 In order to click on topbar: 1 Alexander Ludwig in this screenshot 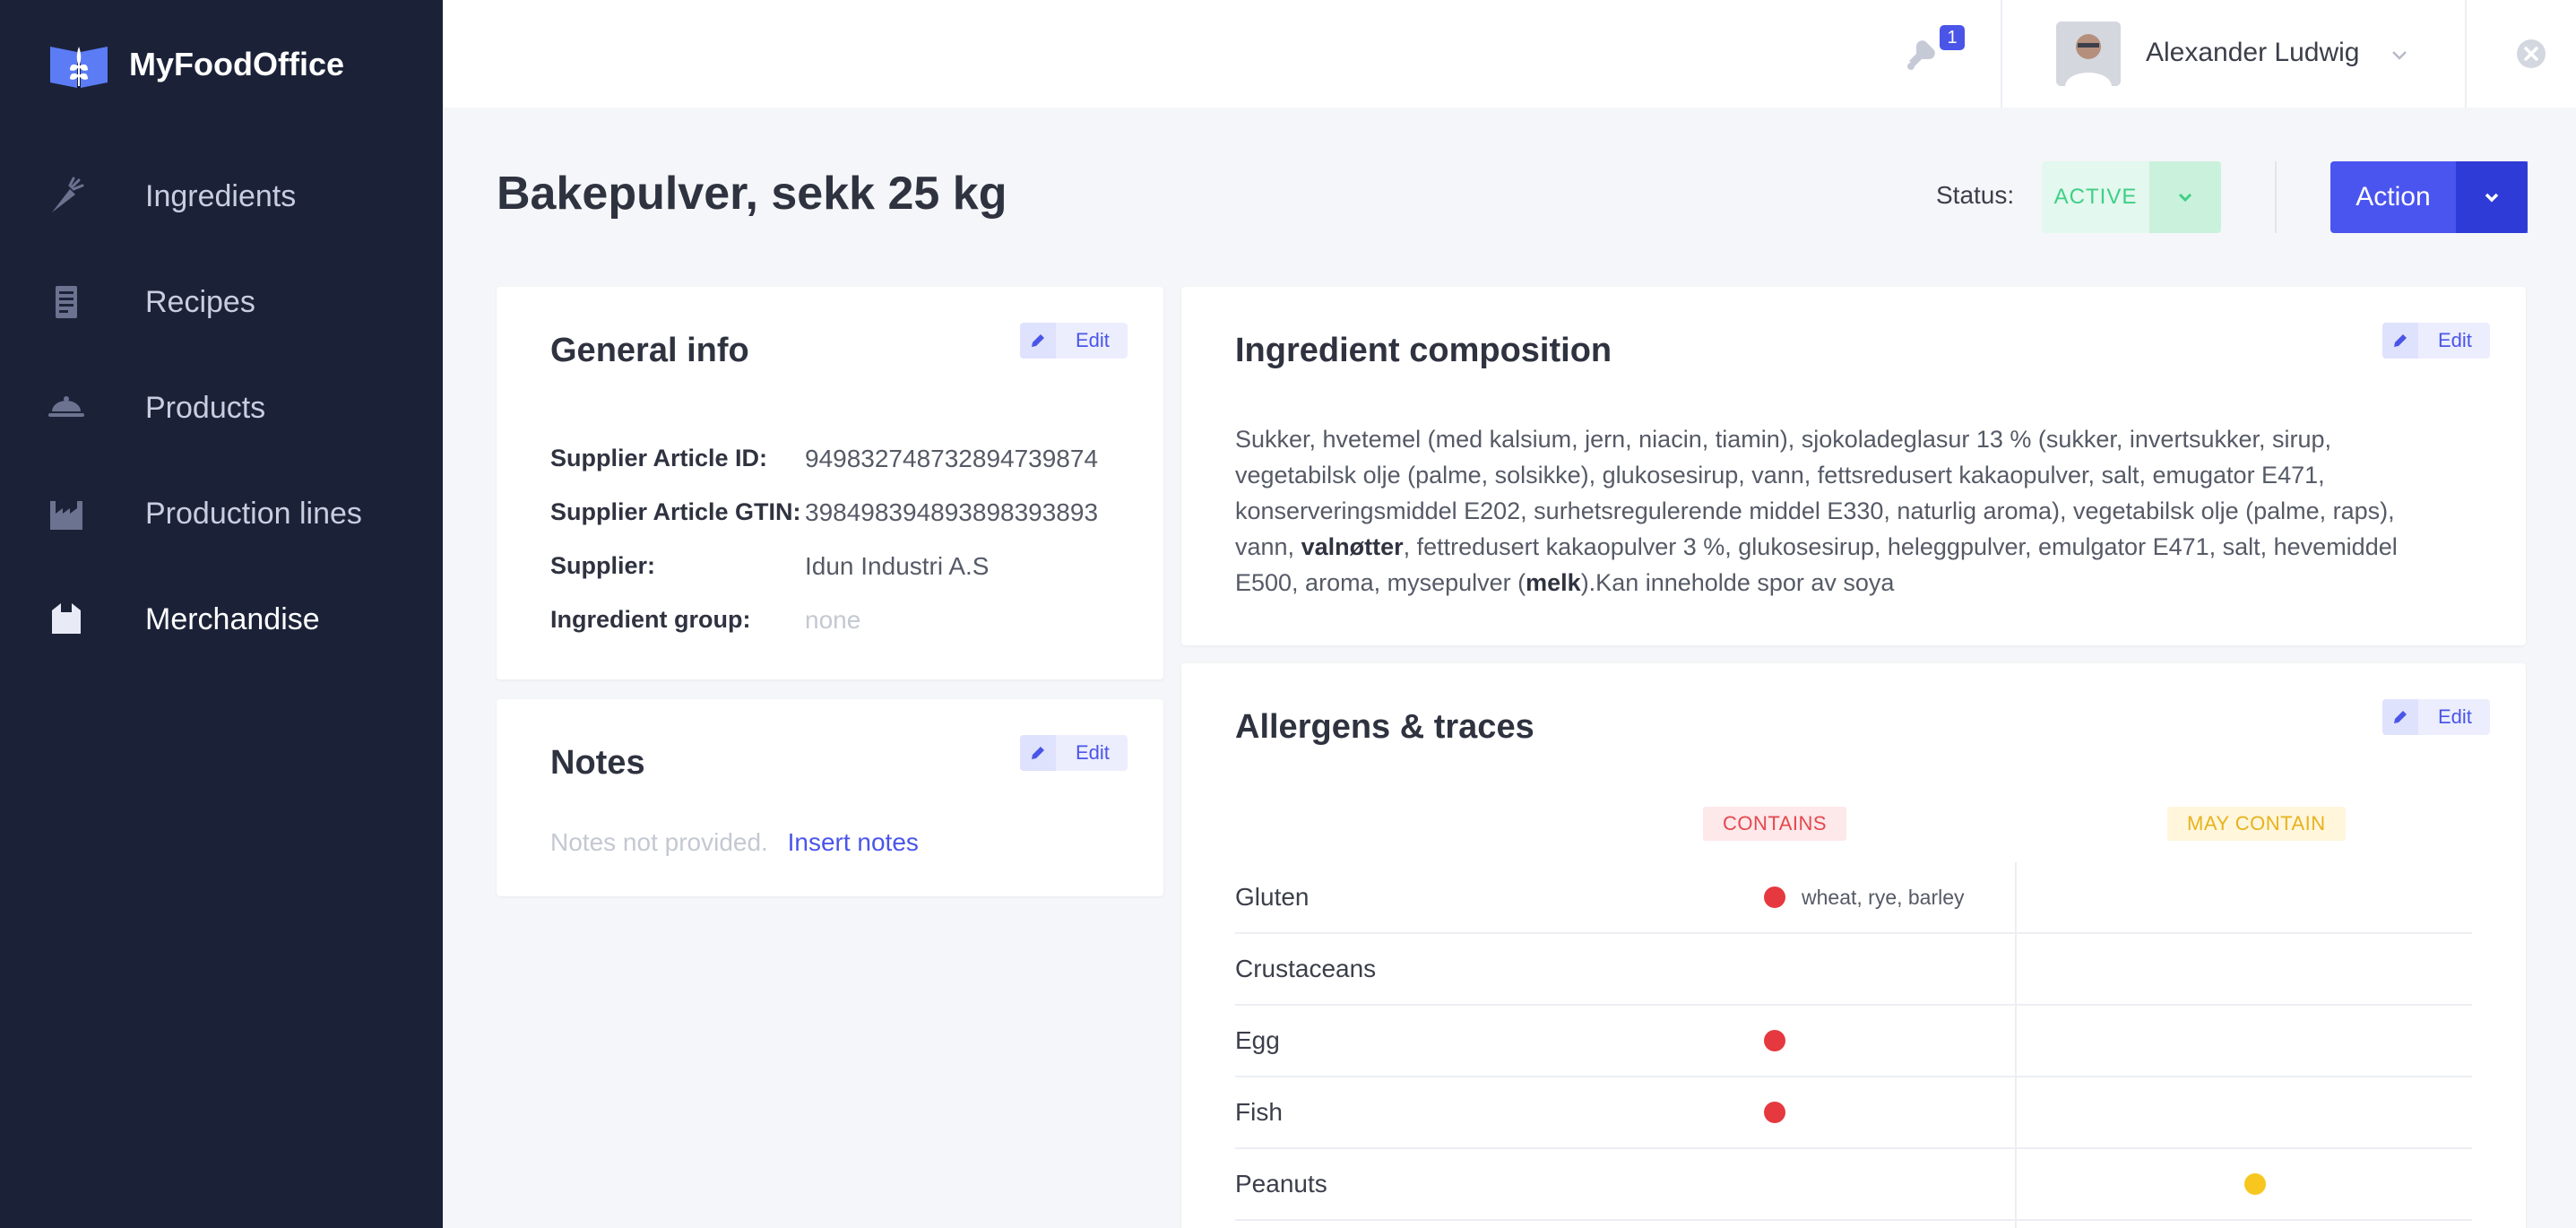, I will do `click(1509, 54)`.